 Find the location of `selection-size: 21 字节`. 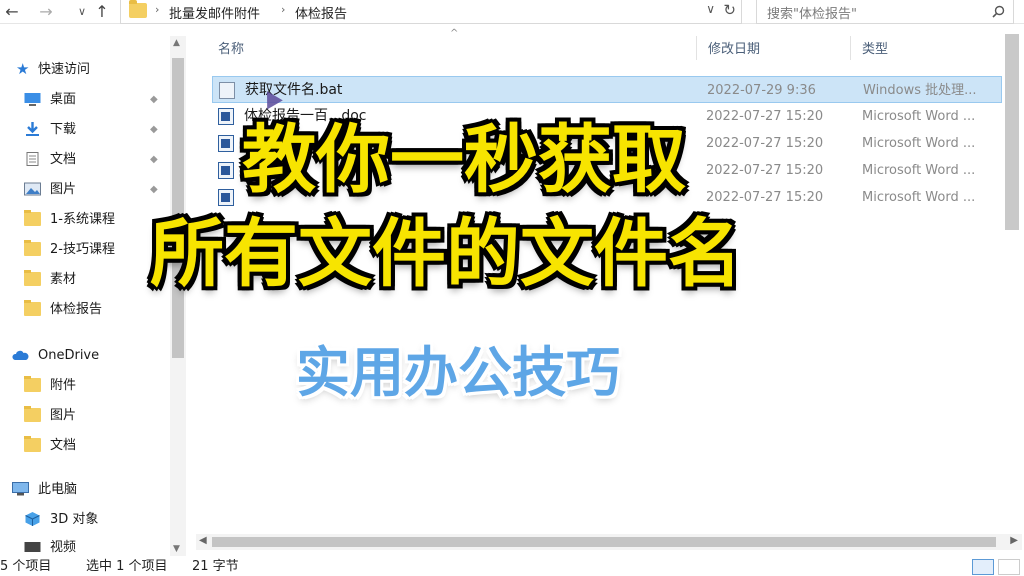

selection-size: 21 字节 is located at coordinates (215, 566).